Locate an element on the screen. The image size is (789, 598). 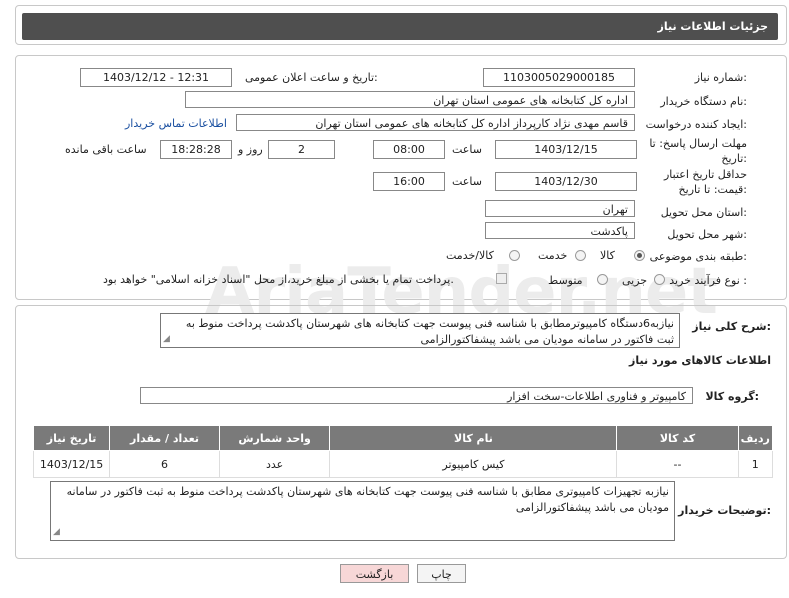
cell-unit: عدد is located at coordinates (274, 464).